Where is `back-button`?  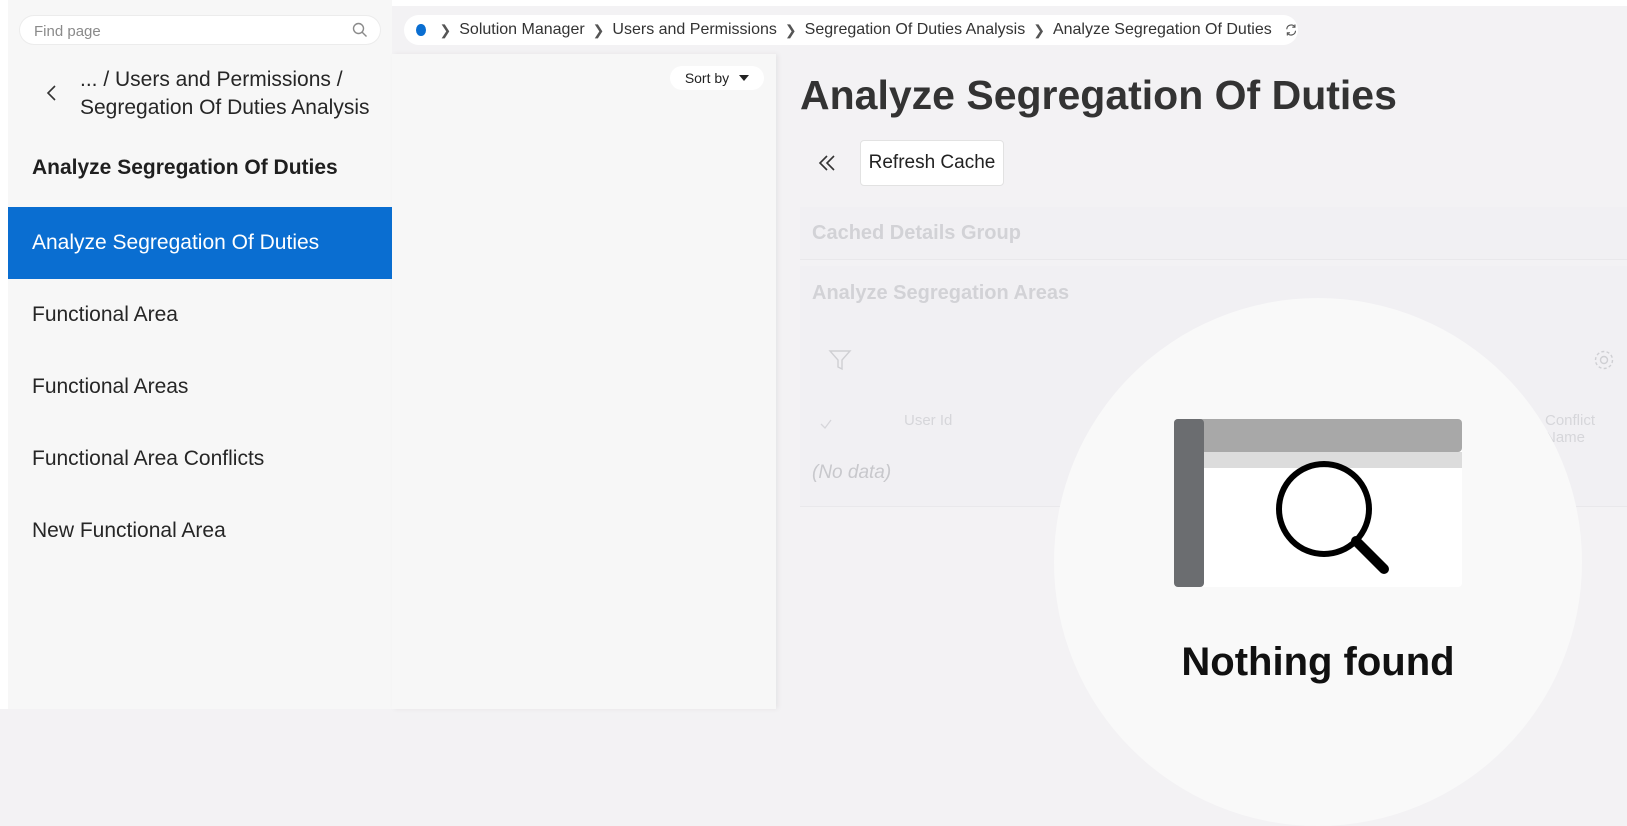
back-button is located at coordinates (52, 93).